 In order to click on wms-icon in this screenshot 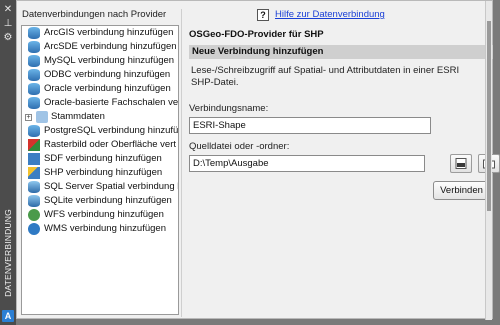, I will do `click(34, 229)`.